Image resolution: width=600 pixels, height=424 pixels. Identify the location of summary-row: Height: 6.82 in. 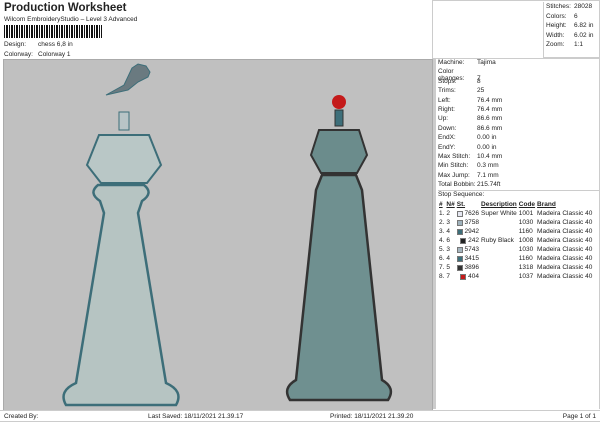
(571, 27).